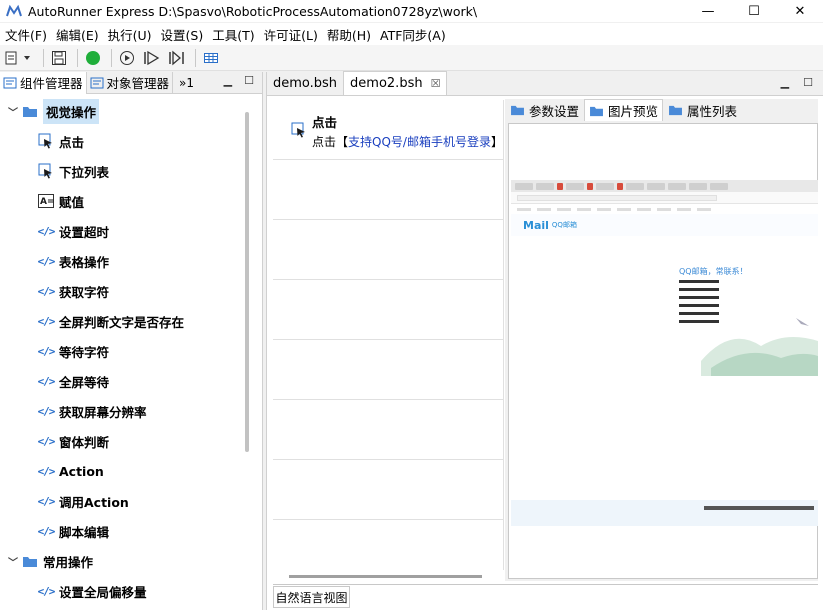 The height and width of the screenshot is (610, 823). What do you see at coordinates (51, 83) in the screenshot?
I see `tab-component-manager-label: 组件管理器` at bounding box center [51, 83].